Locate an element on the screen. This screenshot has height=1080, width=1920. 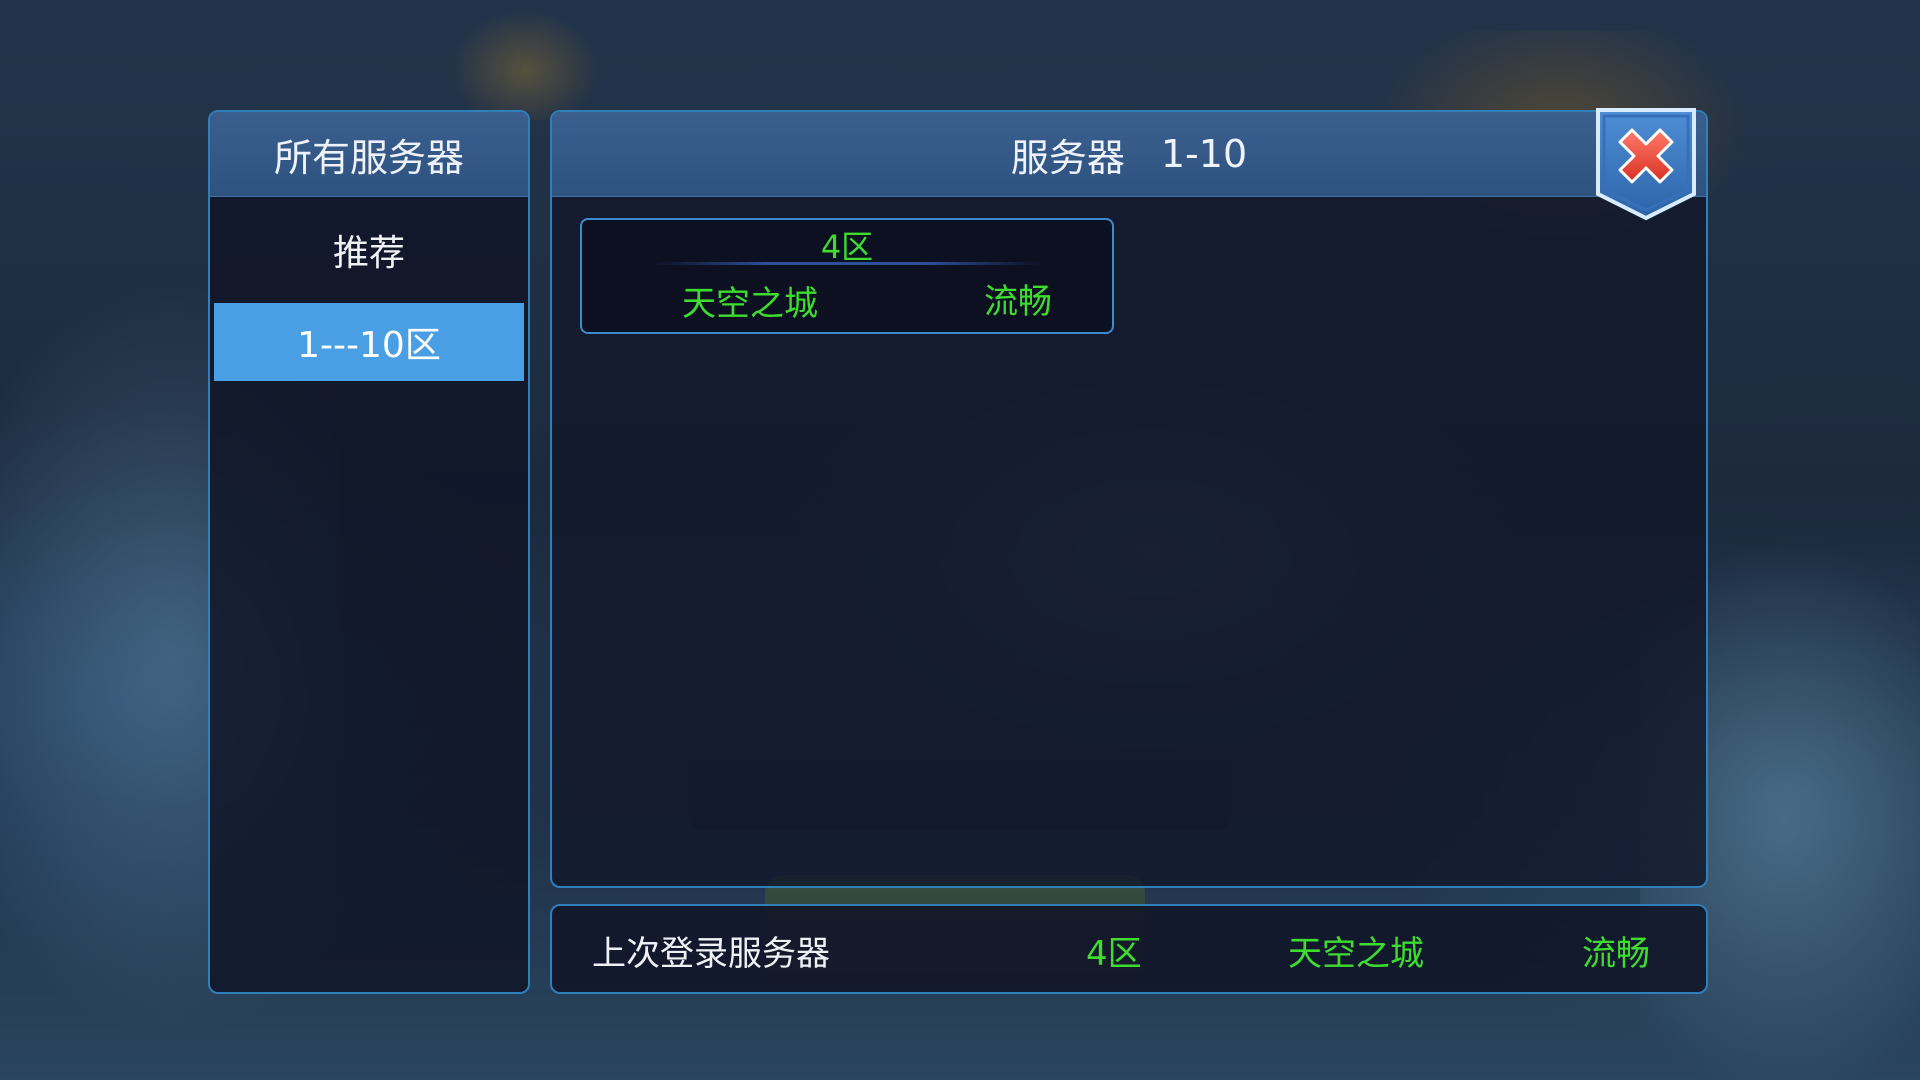
category-item-1-10: 1---10区 is located at coordinates (369, 342).